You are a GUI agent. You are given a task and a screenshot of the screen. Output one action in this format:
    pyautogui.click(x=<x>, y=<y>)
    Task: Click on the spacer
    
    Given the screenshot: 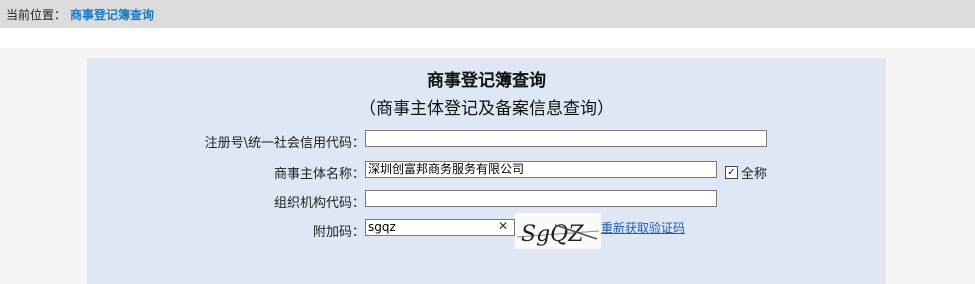 What is the action you would take?
    pyautogui.click(x=487, y=38)
    